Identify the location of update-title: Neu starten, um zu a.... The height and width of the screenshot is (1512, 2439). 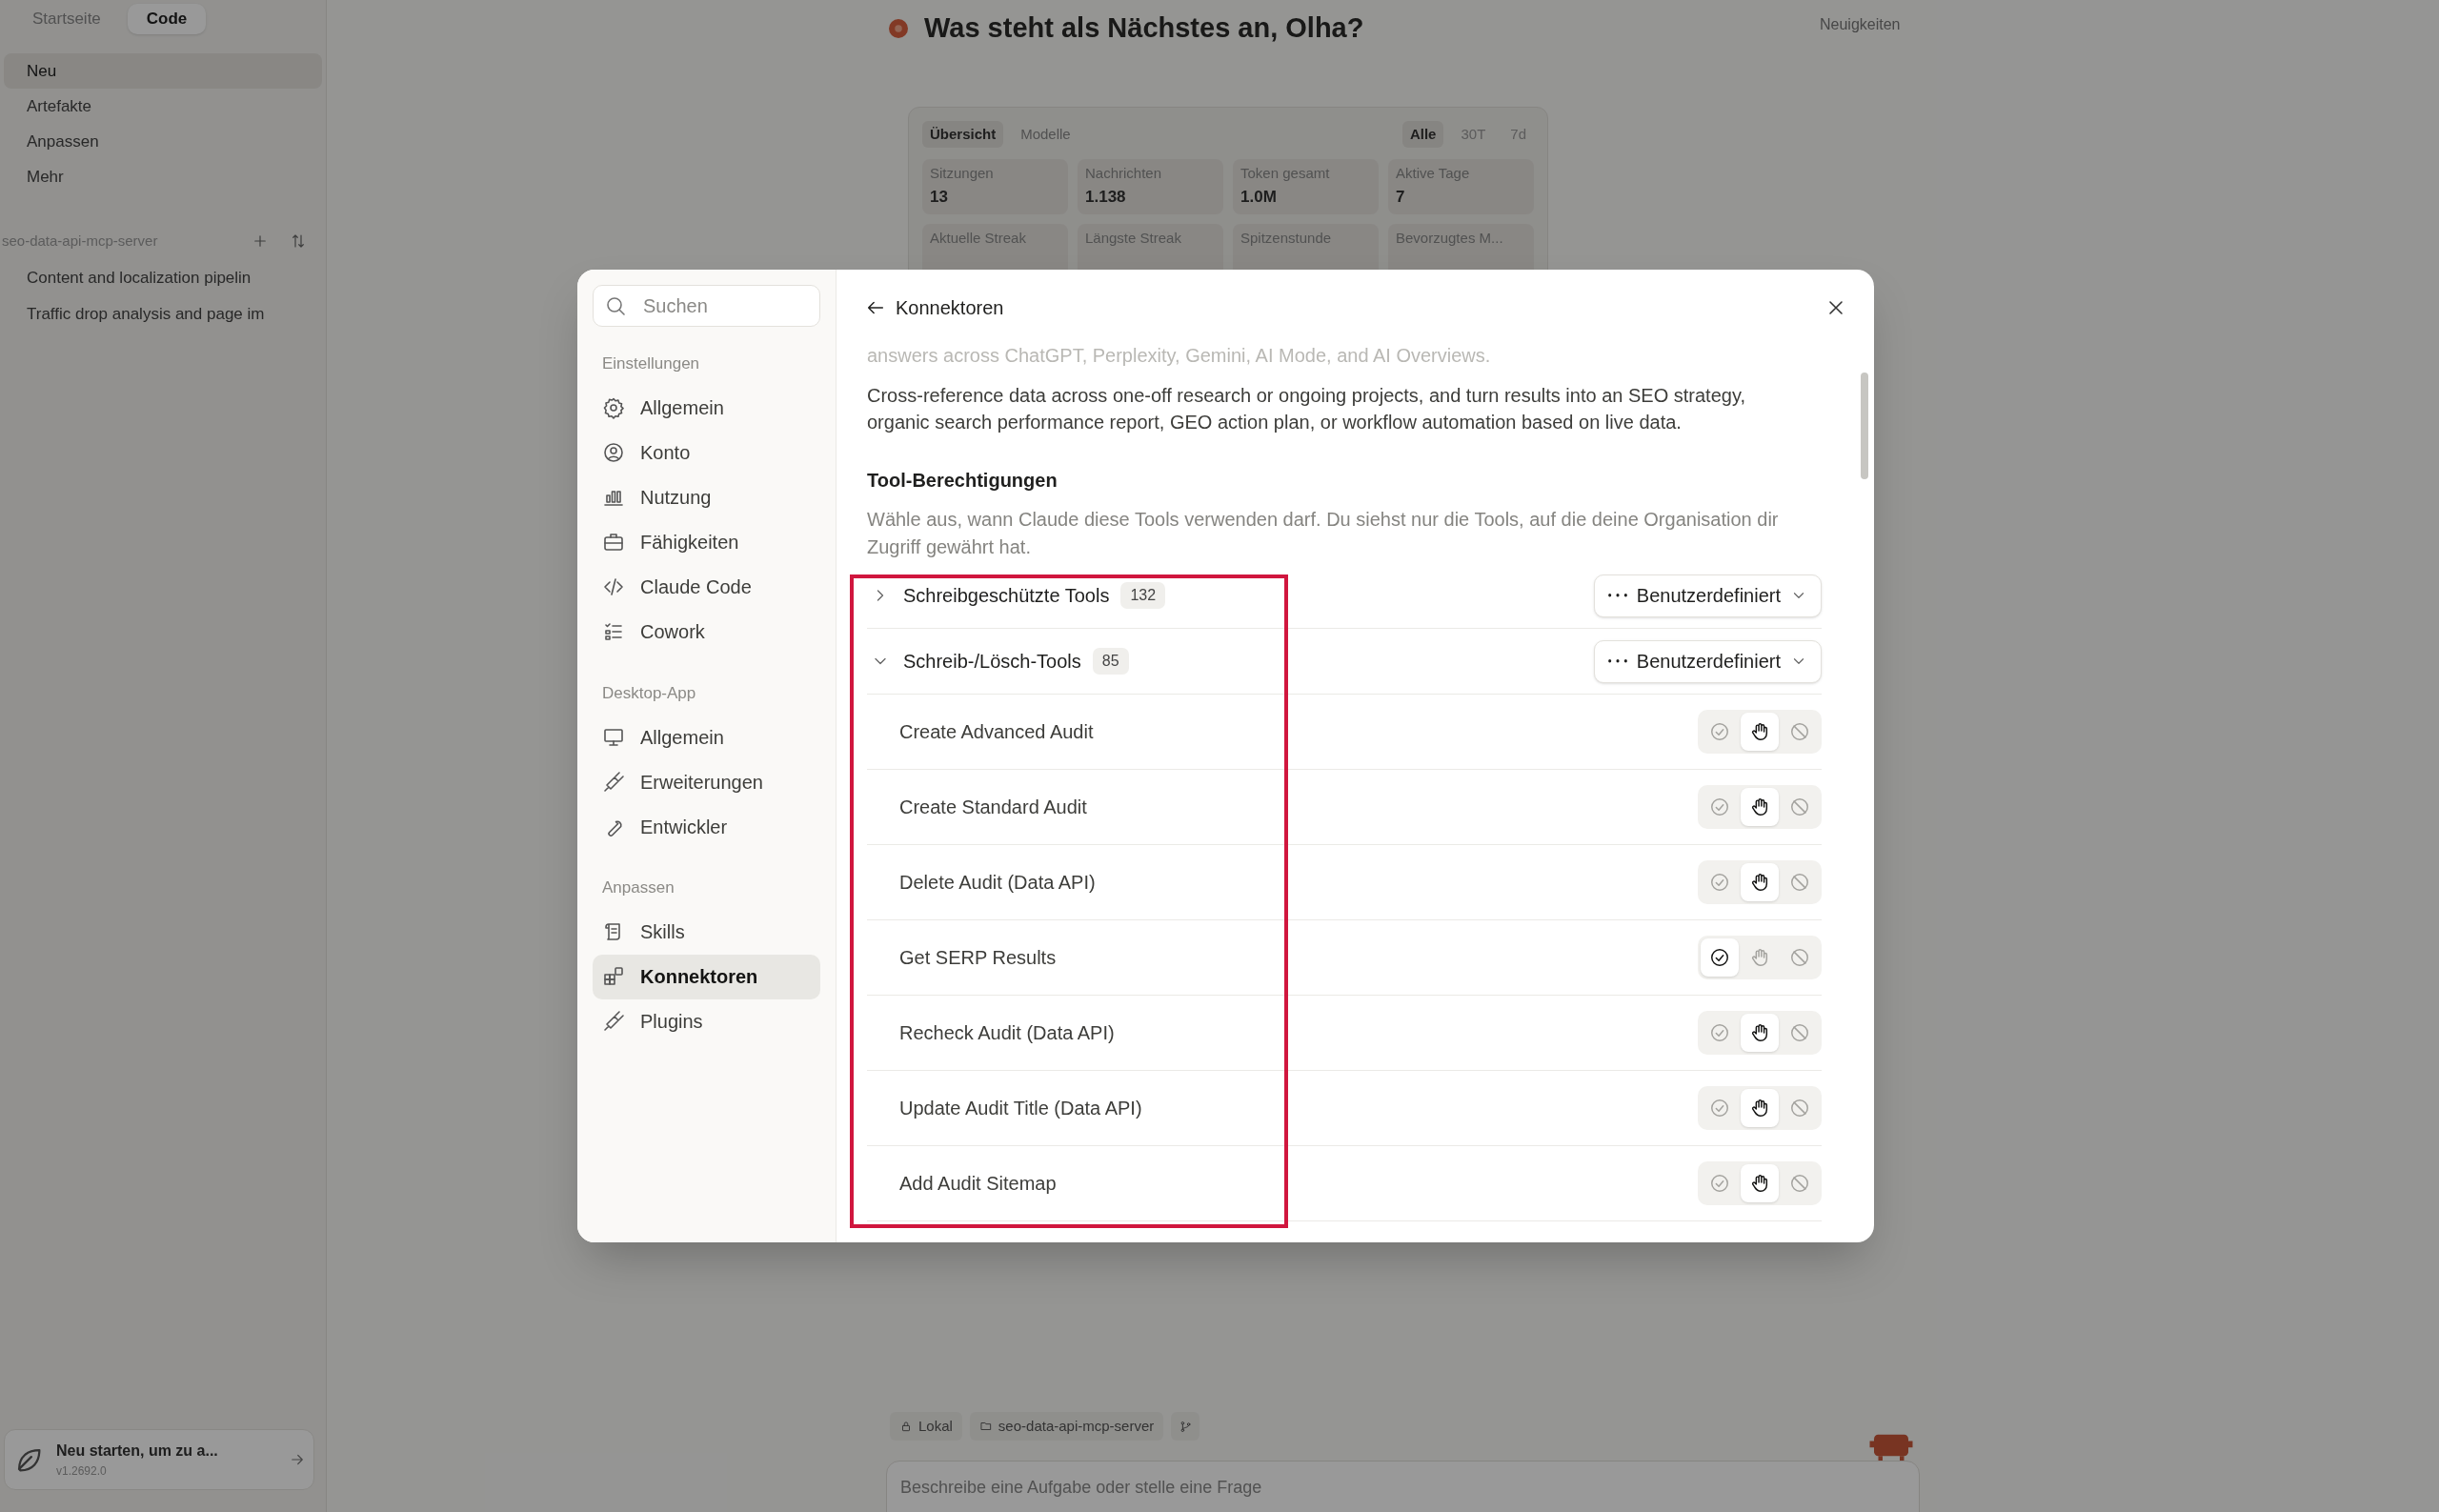
(137, 1451).